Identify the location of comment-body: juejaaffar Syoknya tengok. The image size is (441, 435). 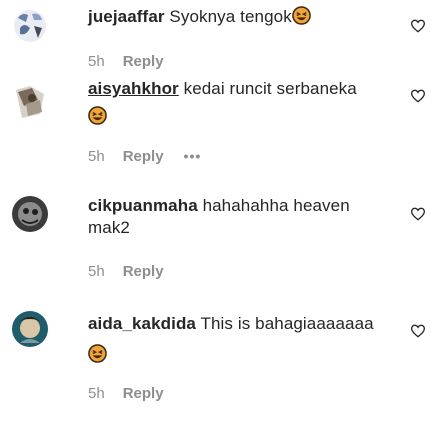
(243, 17).